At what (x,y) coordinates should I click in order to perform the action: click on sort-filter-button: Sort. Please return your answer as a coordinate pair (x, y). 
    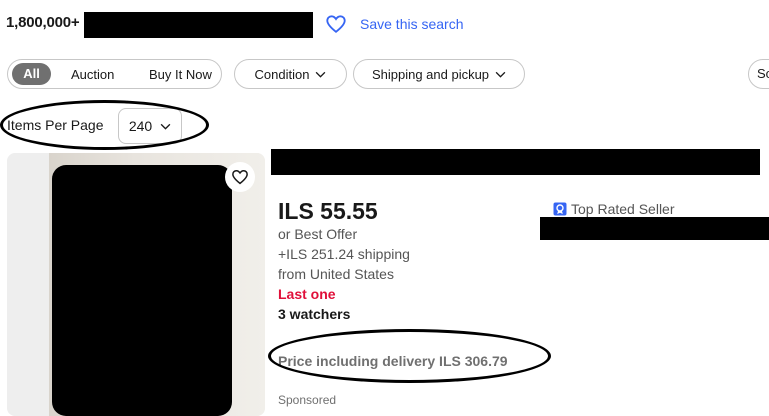
    Looking at the image, I should click on (758, 74).